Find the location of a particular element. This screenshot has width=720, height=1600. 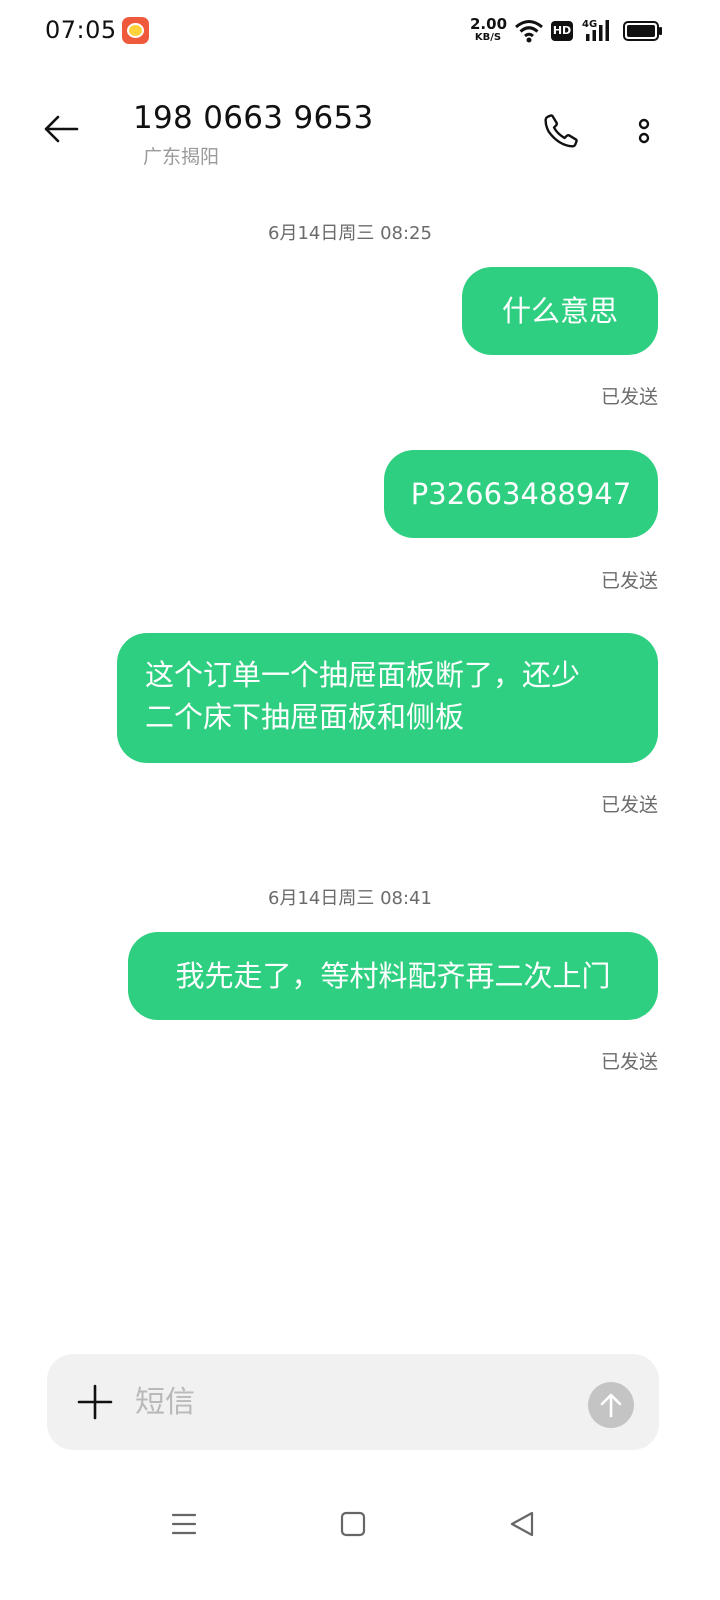

triangle-back-icon is located at coordinates (522, 1524).